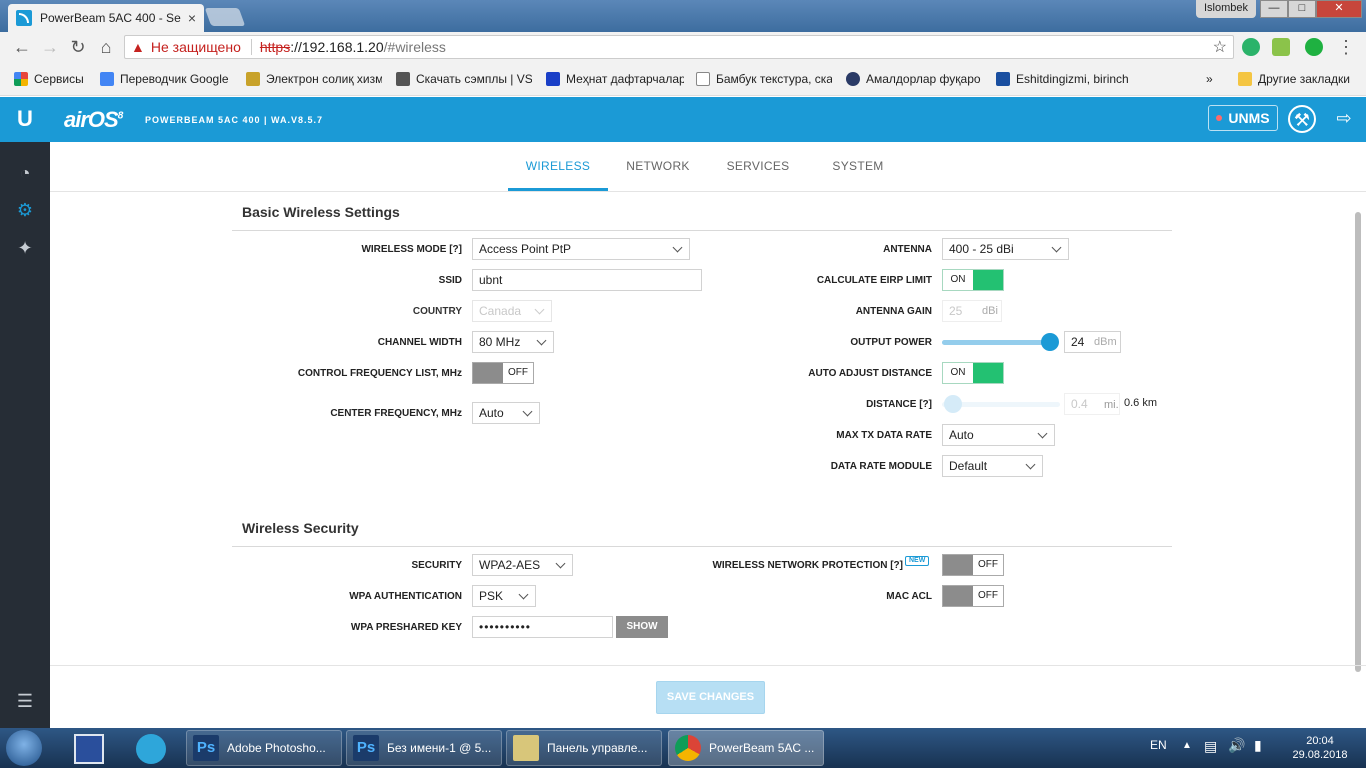  I want to click on data-rate-module-select: Default, so click(992, 466).